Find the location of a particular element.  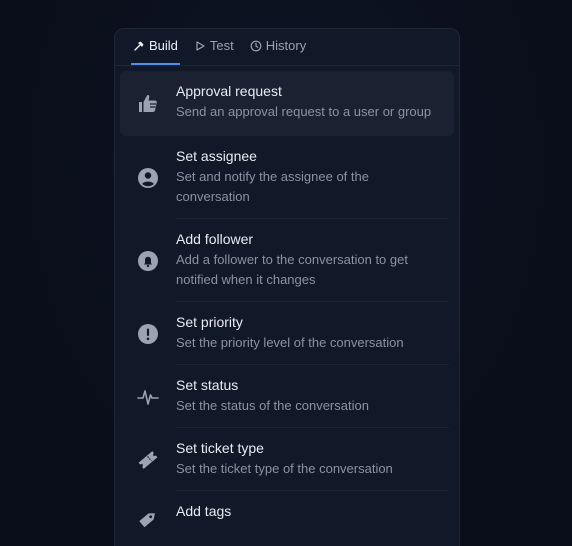

tab-history-label: History is located at coordinates (286, 45).